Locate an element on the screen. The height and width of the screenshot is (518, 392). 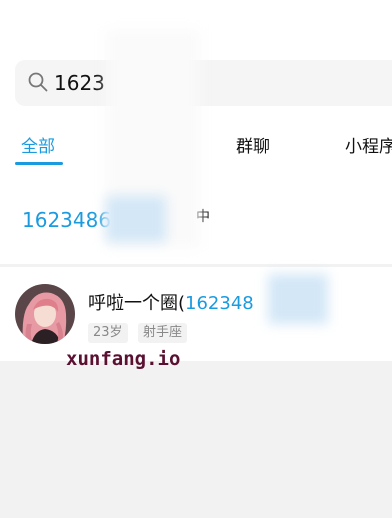
active-tab-indicator is located at coordinates (39, 163).